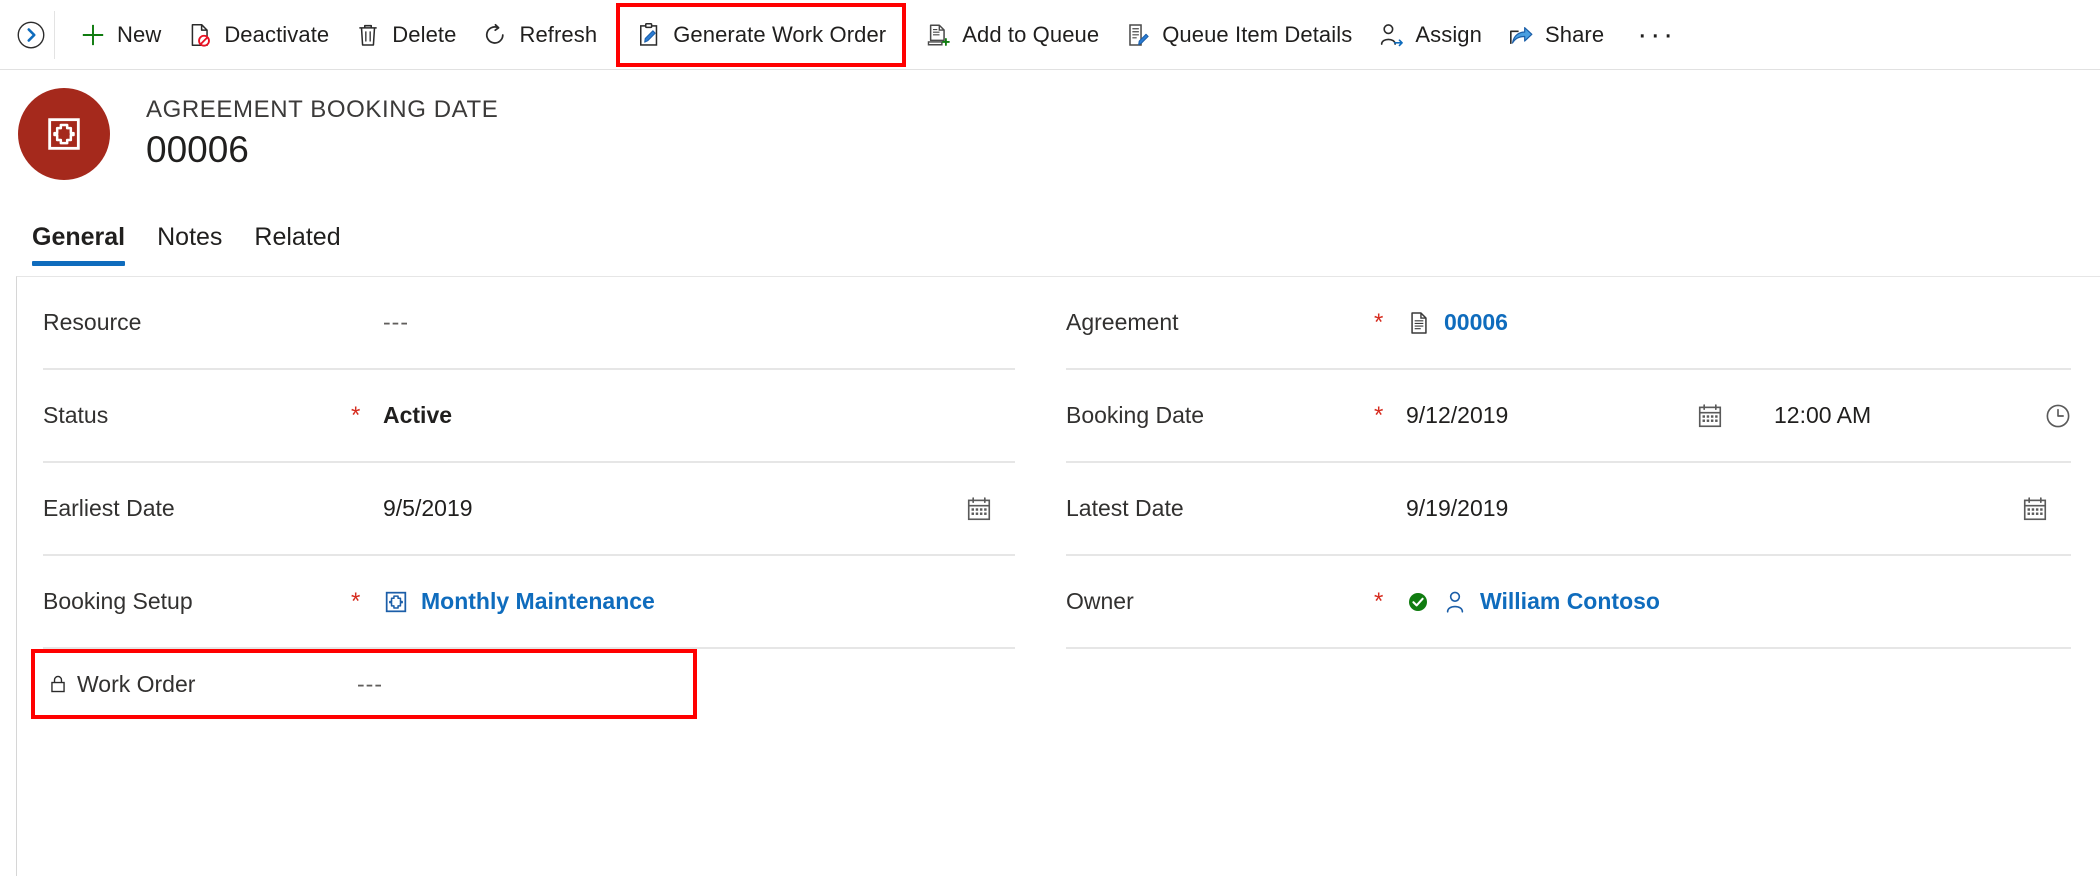  Describe the element at coordinates (1050, 233) in the screenshot. I see `form-tabs: General Notes Related` at that location.